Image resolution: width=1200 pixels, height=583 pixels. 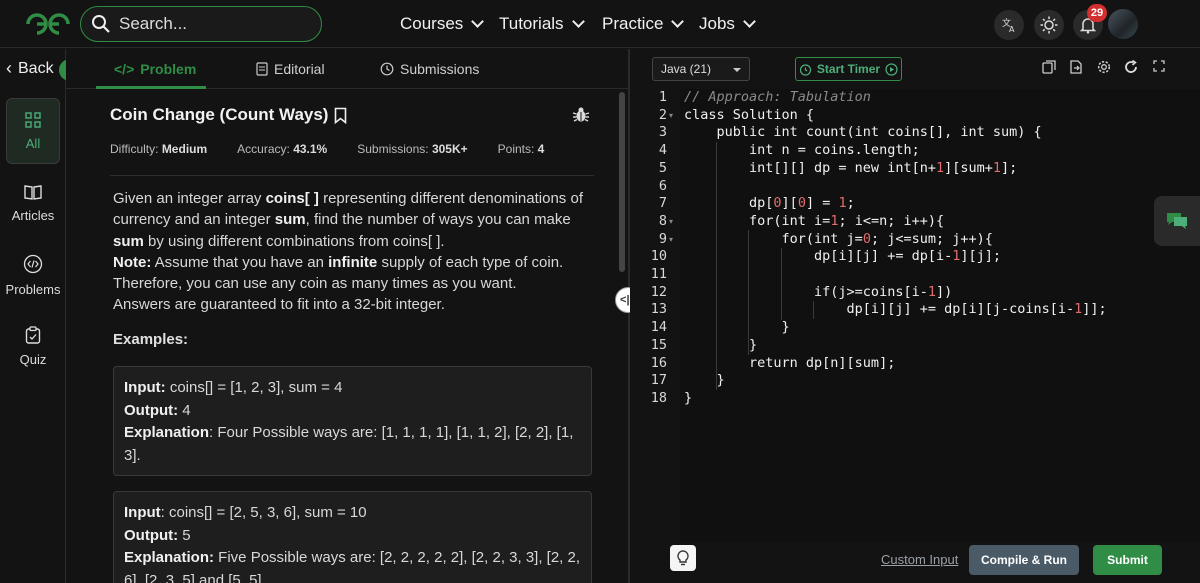 I want to click on explanation-label: Explanation:, so click(x=169, y=557).